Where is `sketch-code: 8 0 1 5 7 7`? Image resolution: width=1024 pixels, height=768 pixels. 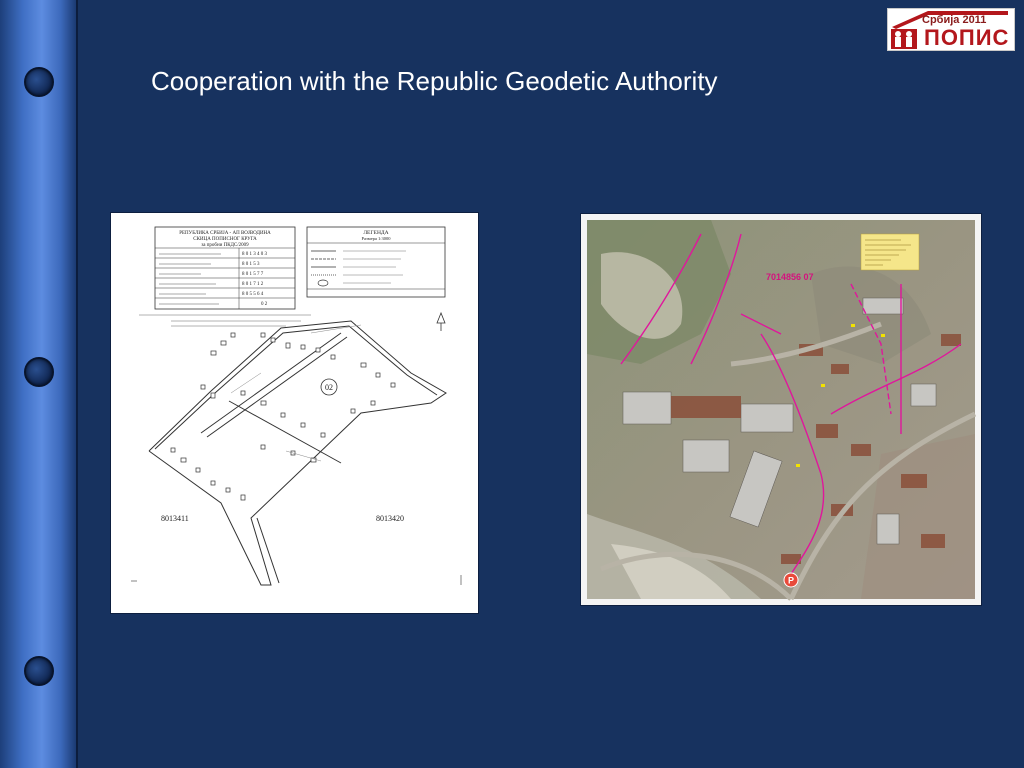
sketch-code: 8 0 1 5 7 7 is located at coordinates (253, 274).